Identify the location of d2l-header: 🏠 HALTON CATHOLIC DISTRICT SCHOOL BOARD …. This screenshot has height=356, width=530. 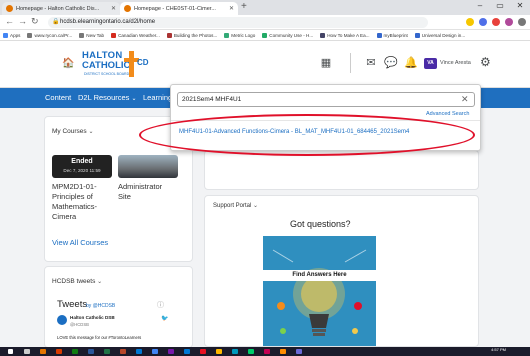
(265, 64).